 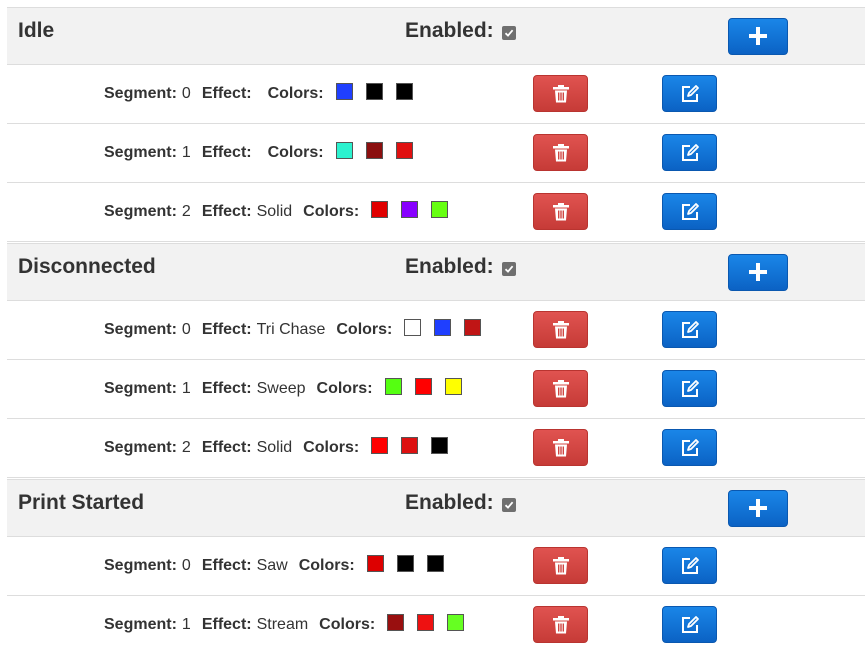 What do you see at coordinates (299, 330) in the screenshot?
I see `segment-info: Segment: 0 Effect: Tri Chase Colors:` at bounding box center [299, 330].